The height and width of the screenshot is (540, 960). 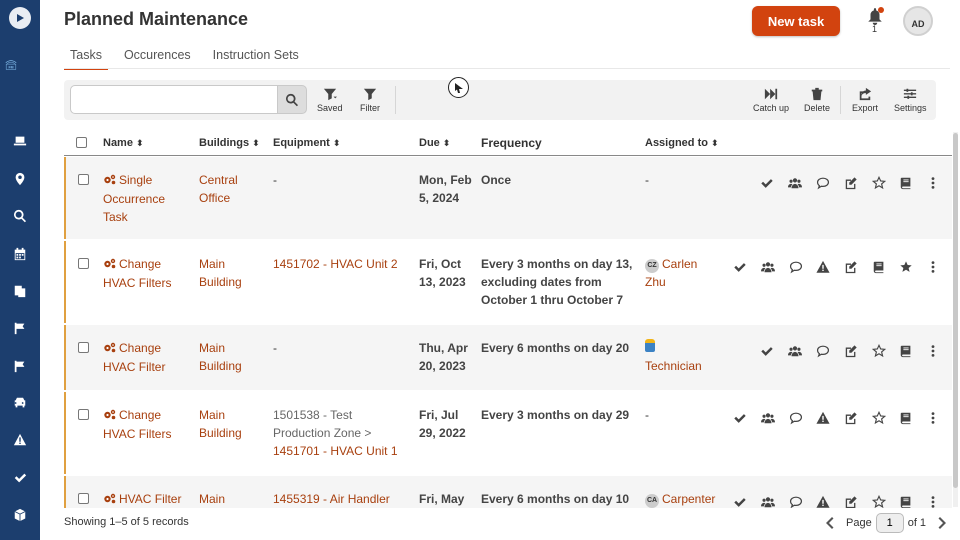 I want to click on export-button: Export, so click(x=865, y=100).